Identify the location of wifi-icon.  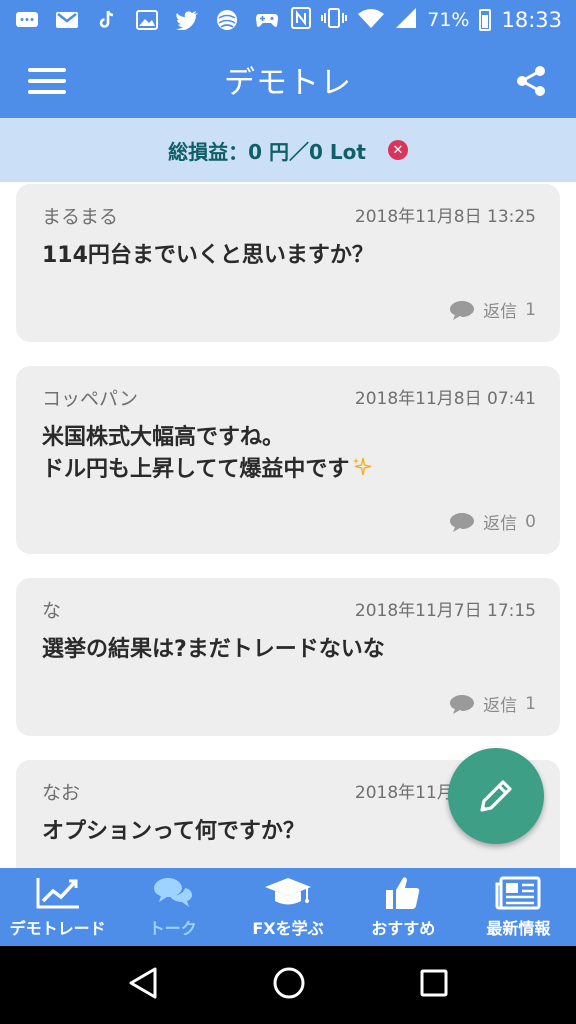
(371, 20).